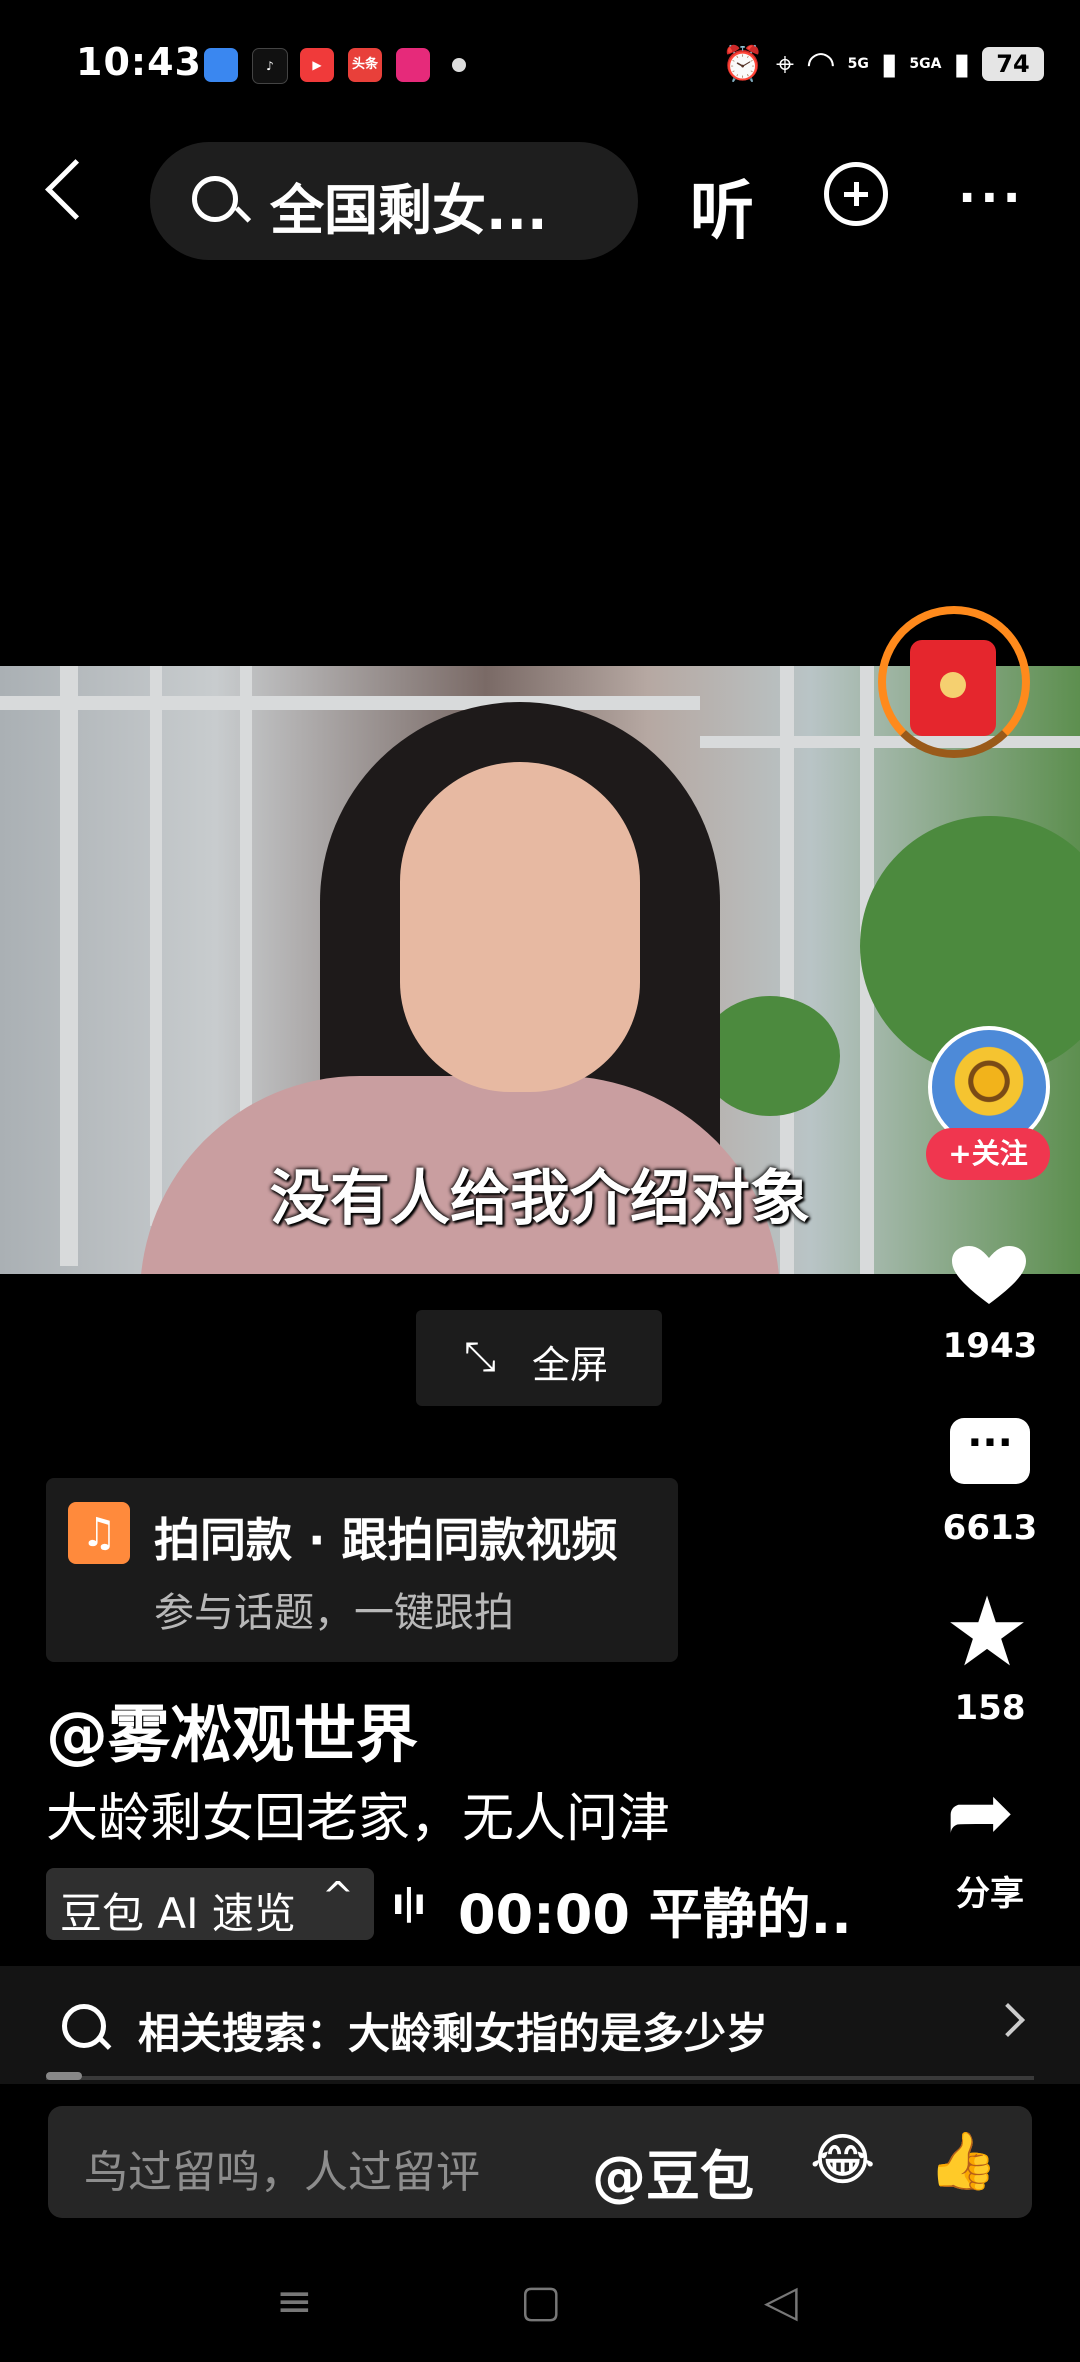 This screenshot has width=1080, height=2362. Describe the element at coordinates (980, 1813) in the screenshot. I see `share-icon: ➦` at that location.